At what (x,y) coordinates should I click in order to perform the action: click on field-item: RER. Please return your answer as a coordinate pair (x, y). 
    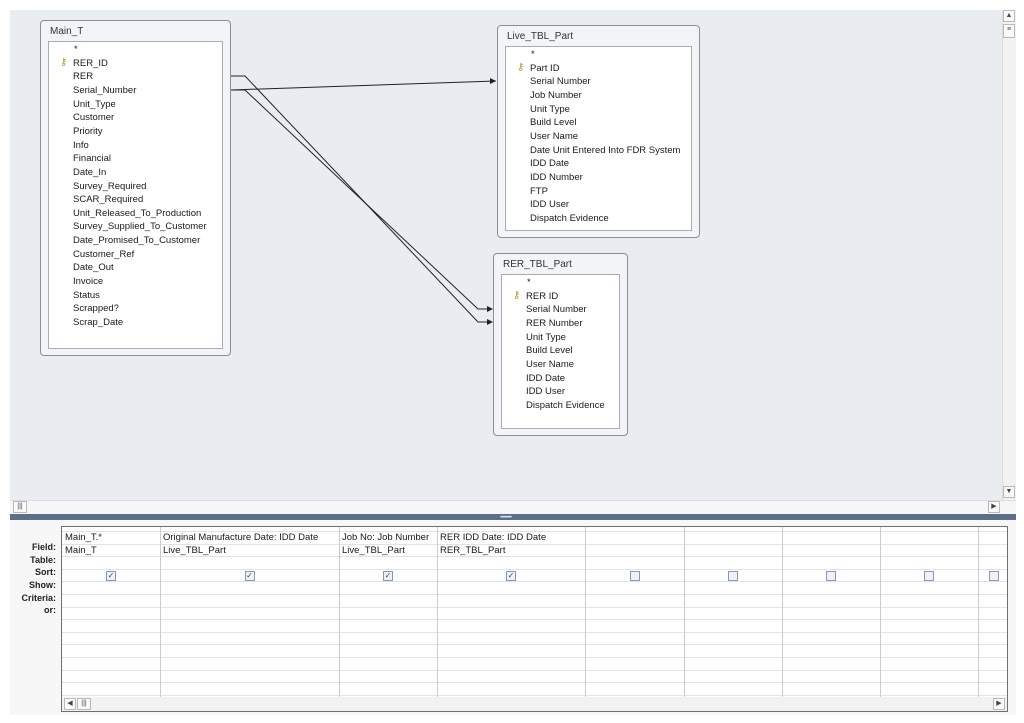
    Looking at the image, I should click on (83, 76).